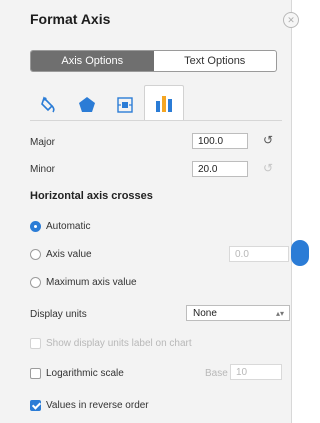 The width and height of the screenshot is (320, 423). I want to click on axis-value-label: Axis value, so click(69, 254).